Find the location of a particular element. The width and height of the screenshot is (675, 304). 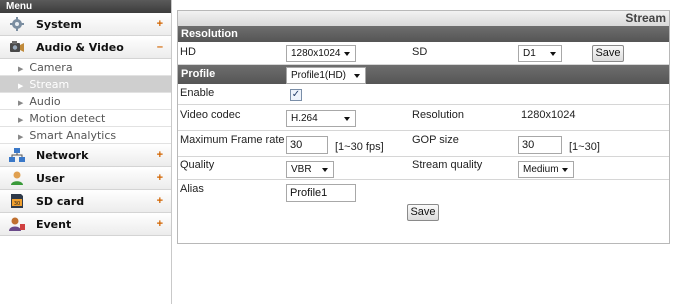

enable-row: Enable ✓ is located at coordinates (423, 94).